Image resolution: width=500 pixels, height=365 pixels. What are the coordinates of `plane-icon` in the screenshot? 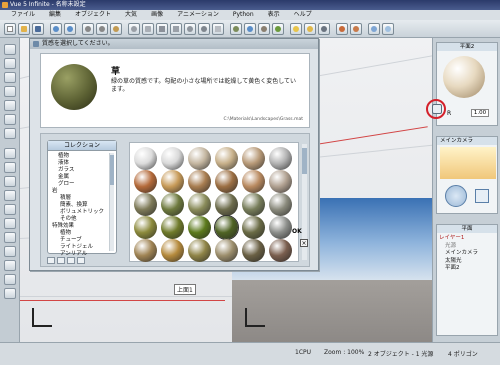 It's located at (218, 29).